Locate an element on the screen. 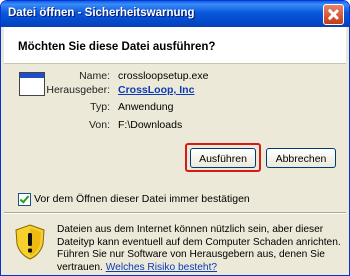 This screenshot has height=276, width=350. run-button: Ausführen is located at coordinates (223, 158).